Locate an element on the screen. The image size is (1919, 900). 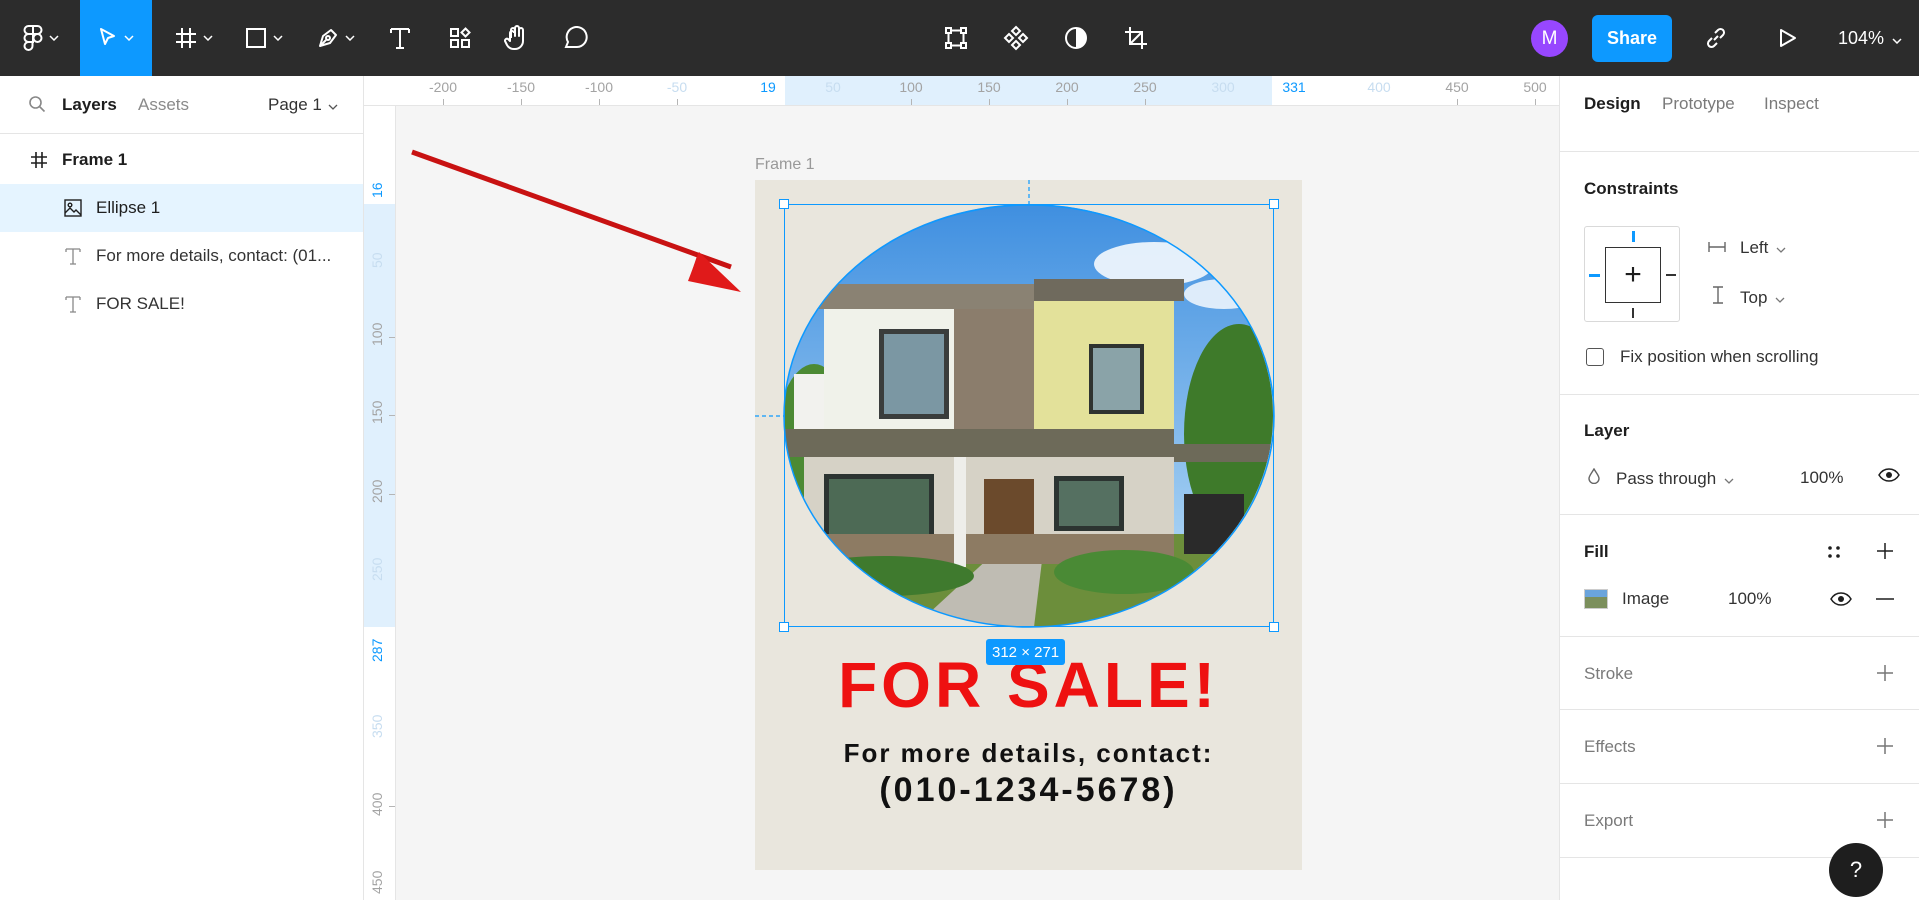
pen-tool-button is located at coordinates (336, 38).